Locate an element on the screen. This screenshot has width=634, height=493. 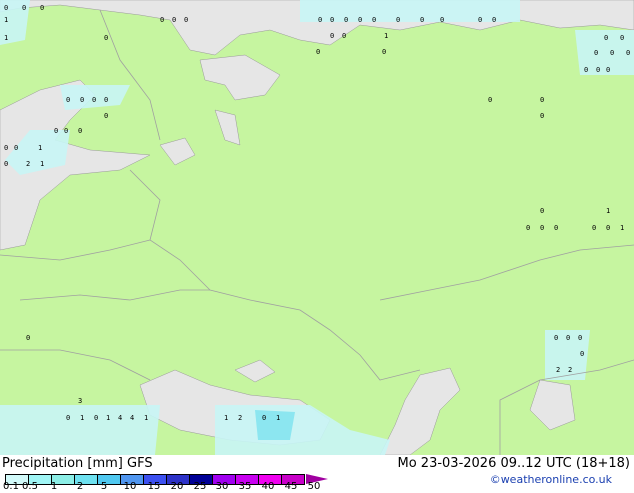
tick-label: 5 is located at coordinates (104, 486).